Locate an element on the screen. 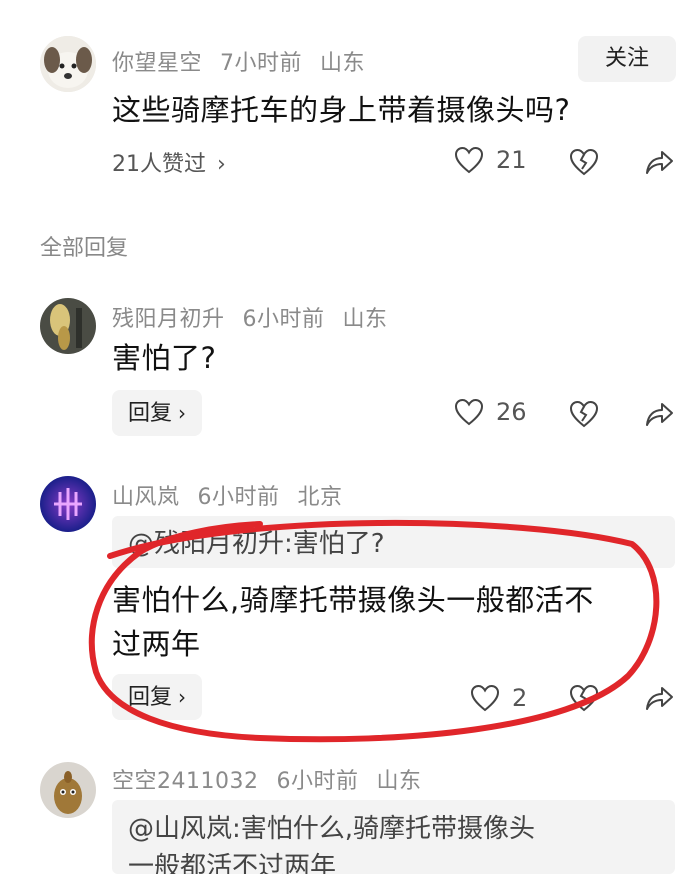 Image resolution: width=697 pixels, height=874 pixels. reply-3-quote-line2: 一般都活不过两年 is located at coordinates (232, 863).